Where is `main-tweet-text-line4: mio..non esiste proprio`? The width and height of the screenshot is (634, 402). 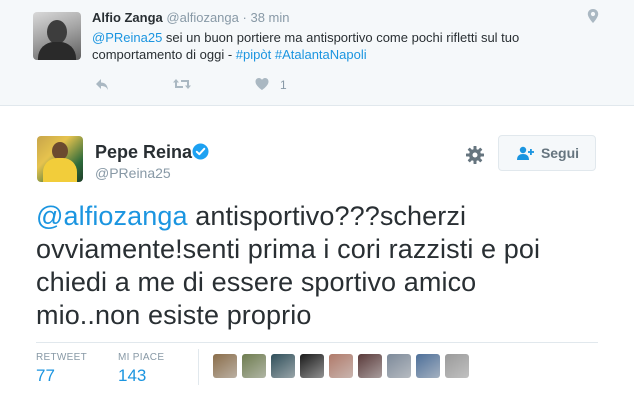 main-tweet-text-line4: mio..non esiste proprio is located at coordinates (174, 315).